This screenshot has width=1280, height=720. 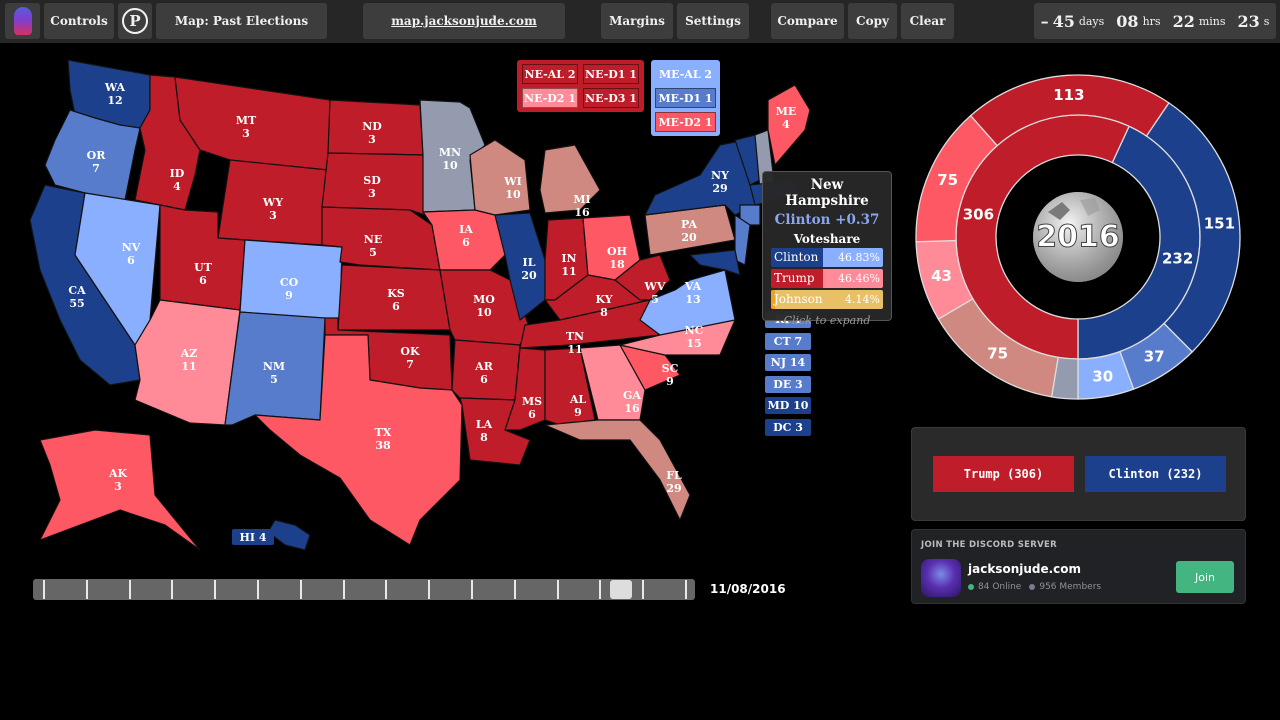 What do you see at coordinates (177, 173) in the screenshot?
I see `state-label-id: ID` at bounding box center [177, 173].